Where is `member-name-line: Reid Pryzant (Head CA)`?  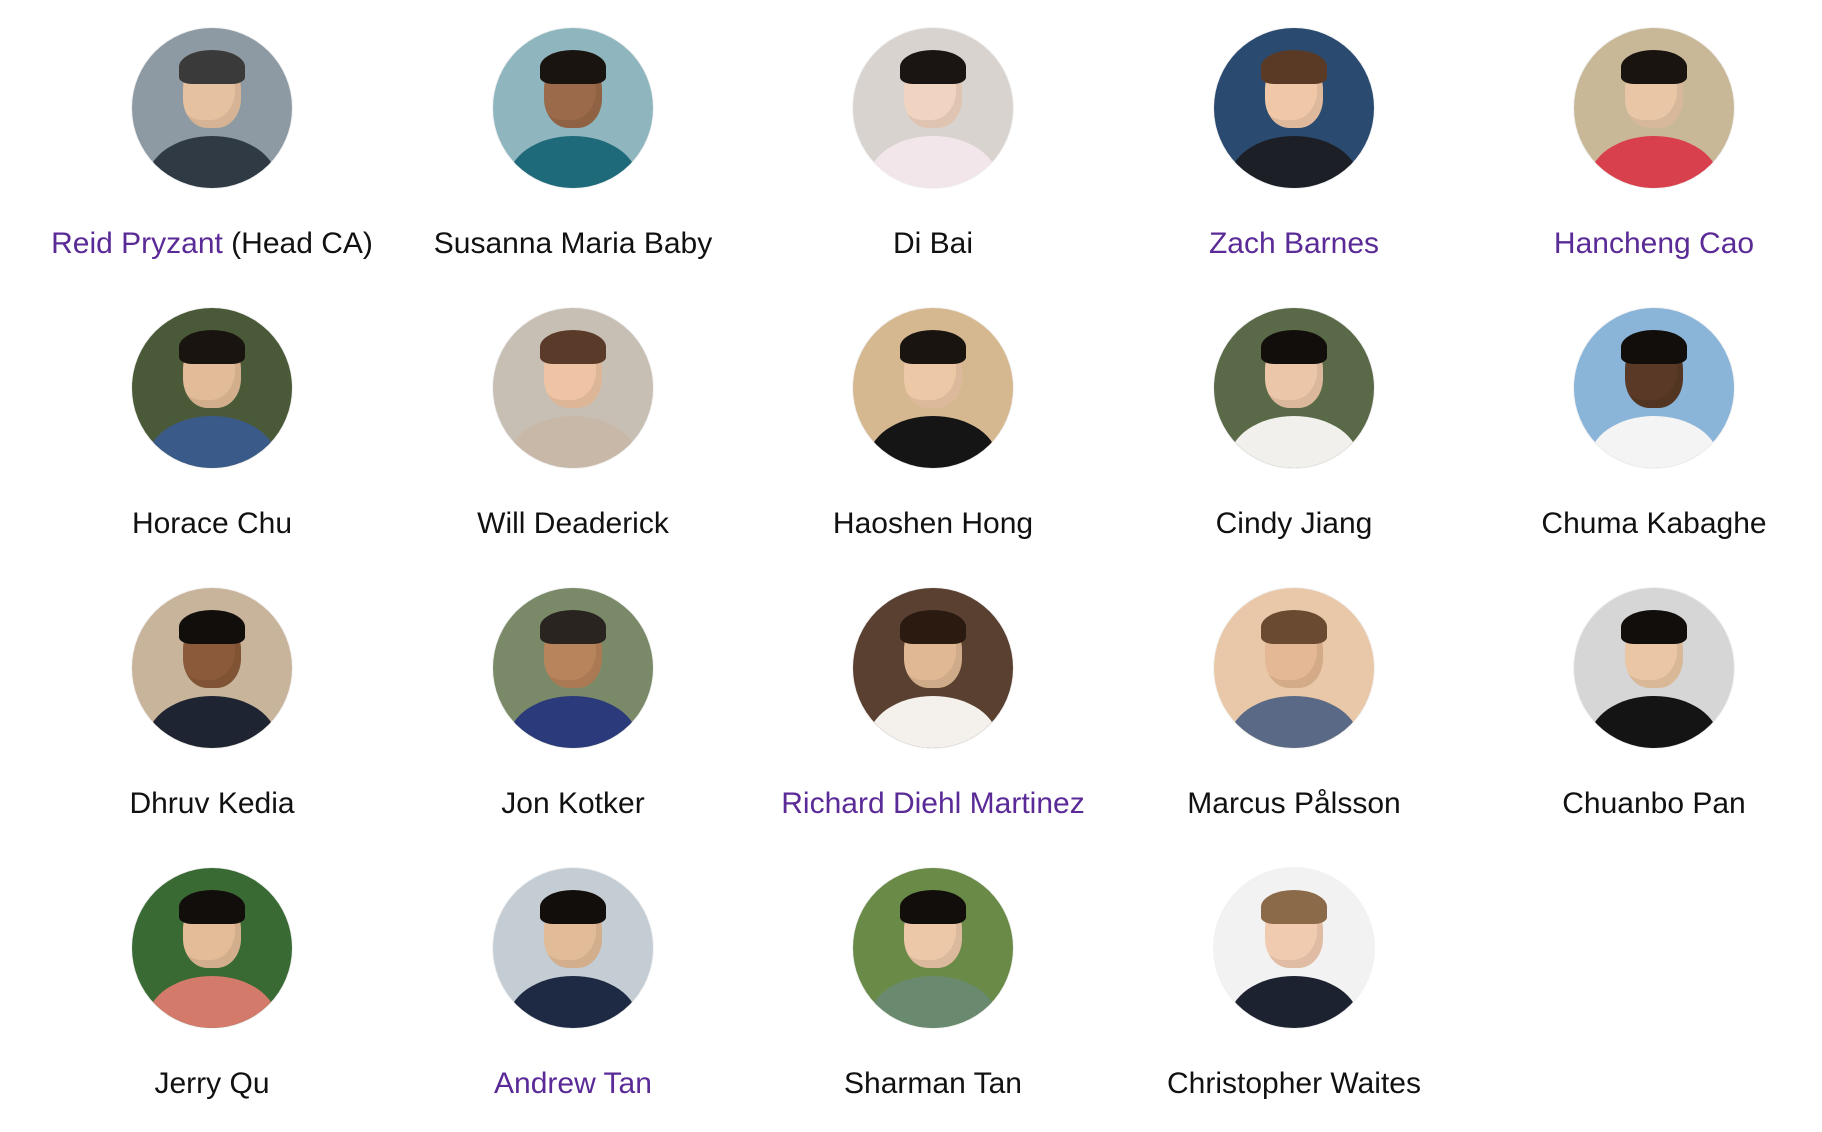 member-name-line: Reid Pryzant (Head CA) is located at coordinates (212, 244).